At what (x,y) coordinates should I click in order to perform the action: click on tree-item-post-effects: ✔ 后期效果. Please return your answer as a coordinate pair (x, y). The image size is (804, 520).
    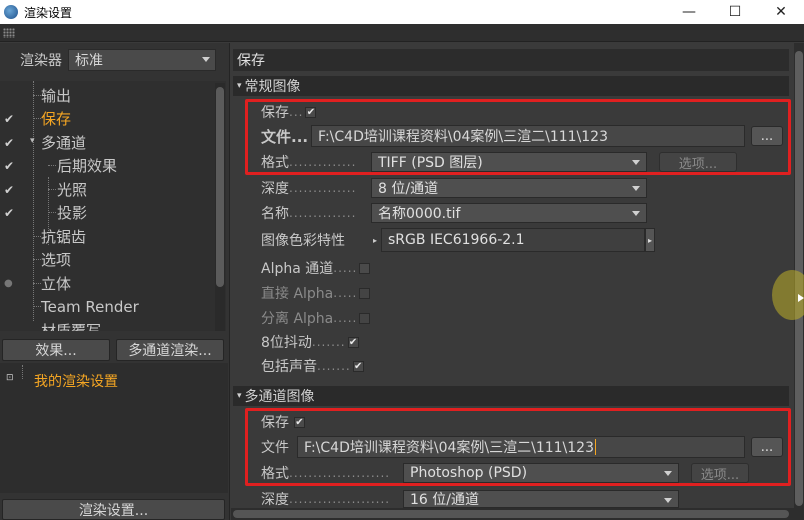
    Looking at the image, I should click on (105, 165).